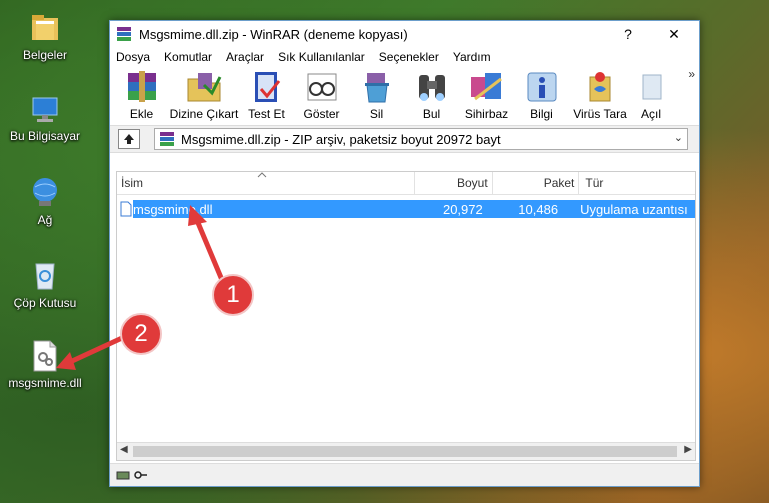  Describe the element at coordinates (141, 334) in the screenshot. I see `annotation-badge-2: 2` at that location.